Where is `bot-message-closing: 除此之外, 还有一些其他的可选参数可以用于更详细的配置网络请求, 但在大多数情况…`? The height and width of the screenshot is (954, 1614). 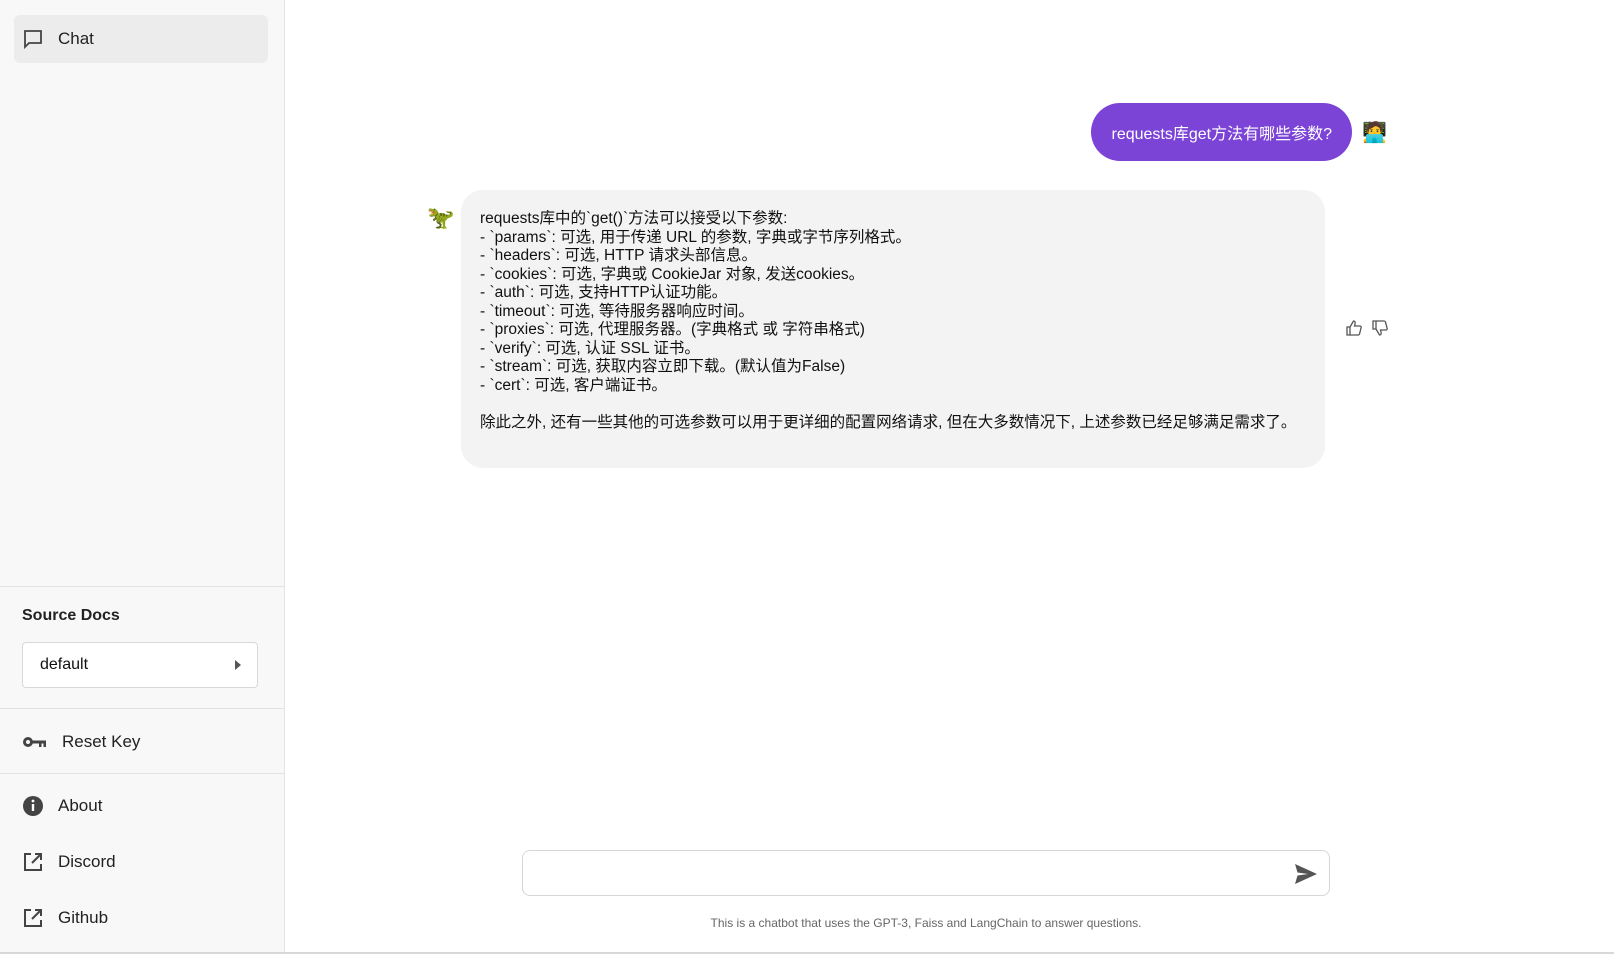 bot-message-closing: 除此之外, 还有一些其他的可选参数可以用于更详细的配置网络请求, 但在大多数情况… is located at coordinates (888, 422).